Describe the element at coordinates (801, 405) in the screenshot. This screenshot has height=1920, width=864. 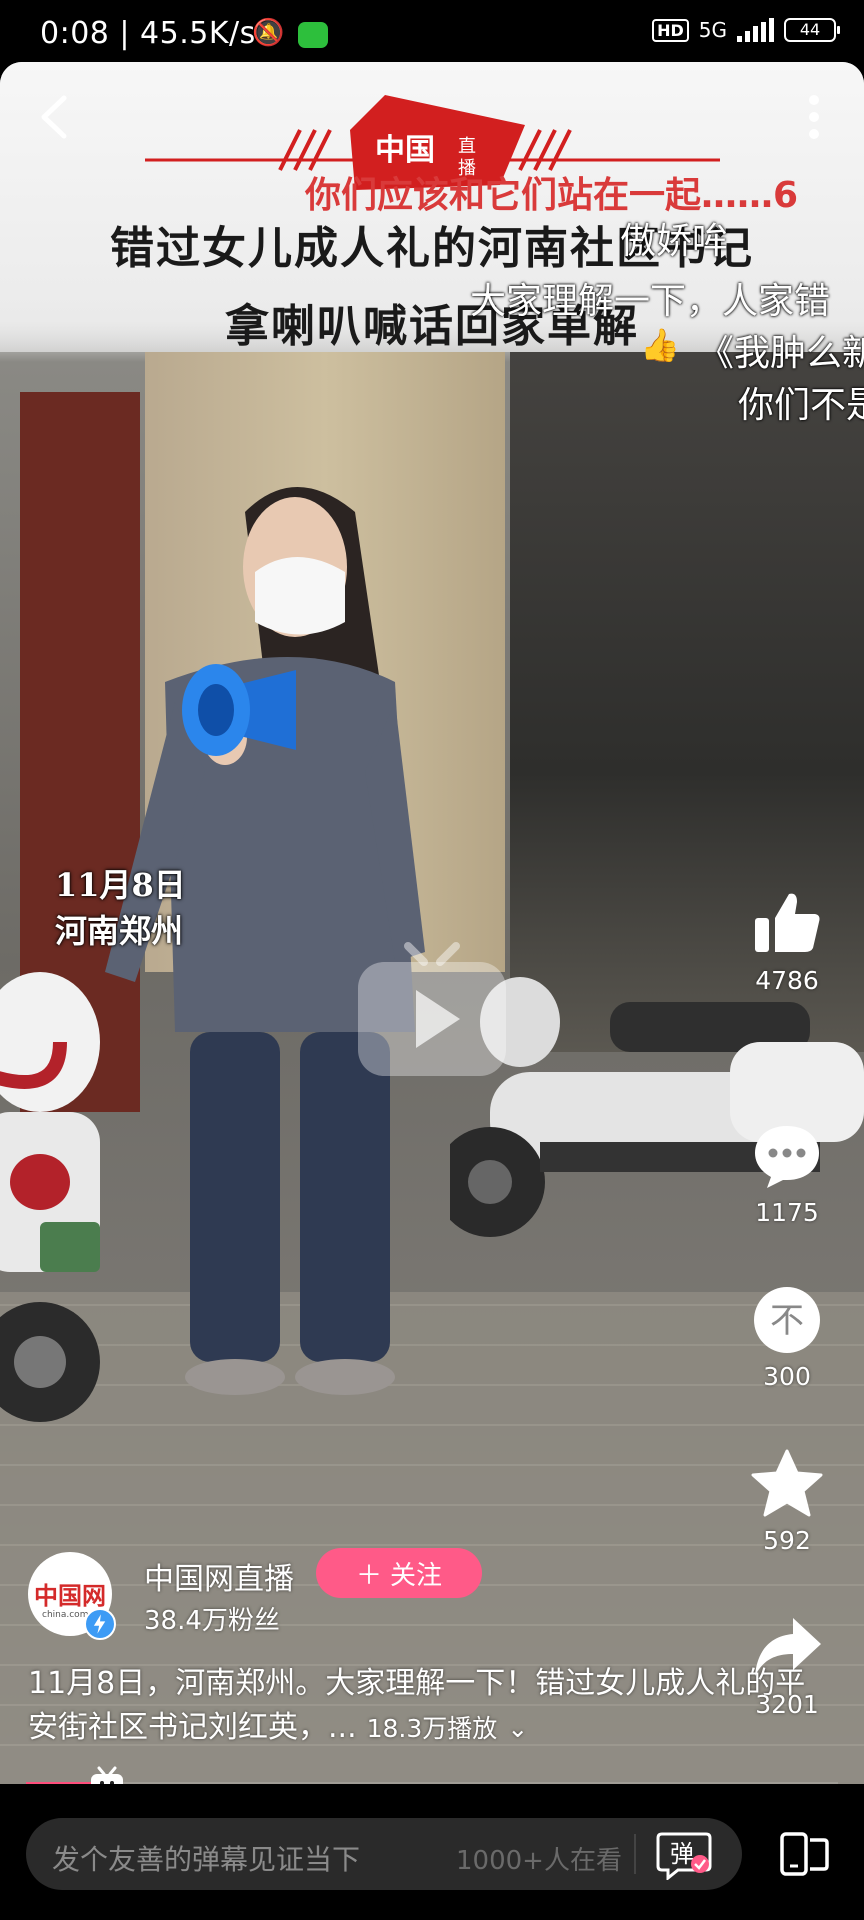
I see `danmaku-comment: 你们不是` at that location.